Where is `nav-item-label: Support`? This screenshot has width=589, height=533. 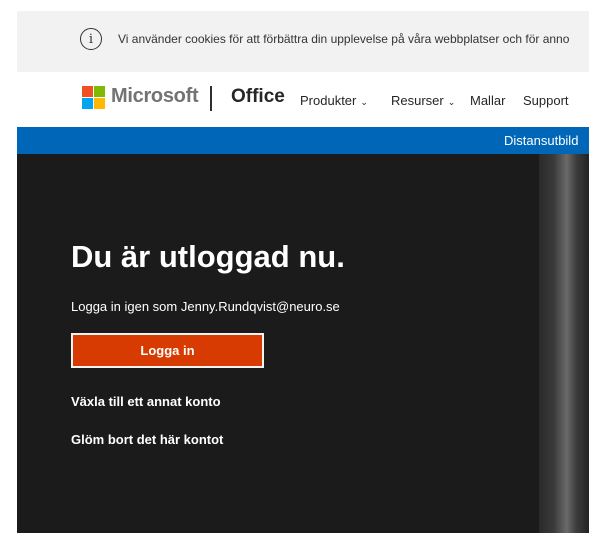 nav-item-label: Support is located at coordinates (546, 100).